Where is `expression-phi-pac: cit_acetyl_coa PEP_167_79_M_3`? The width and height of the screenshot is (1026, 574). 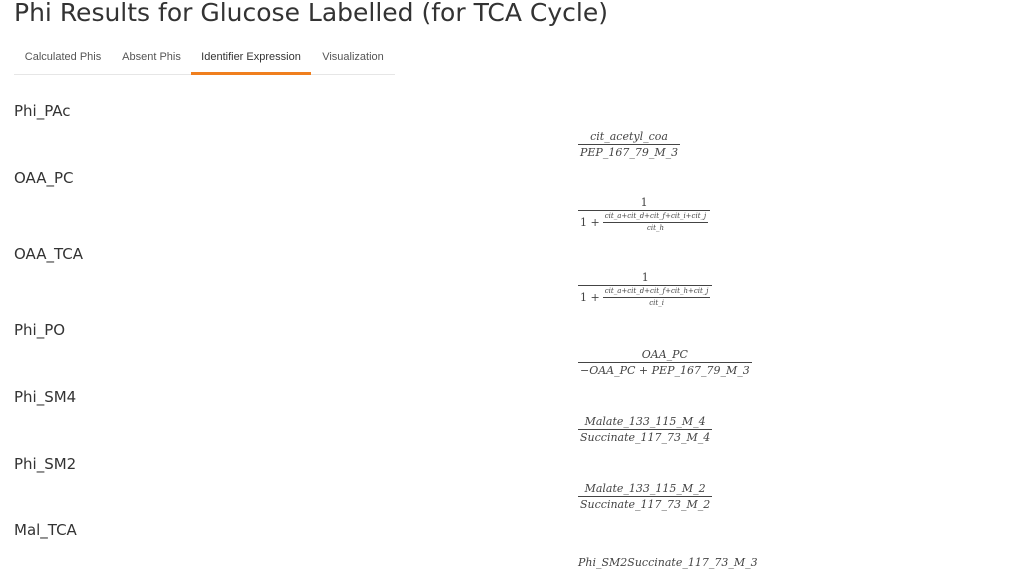
expression-phi-pac: cit_acetyl_coa PEP_167_79_M_3 is located at coordinates (629, 144).